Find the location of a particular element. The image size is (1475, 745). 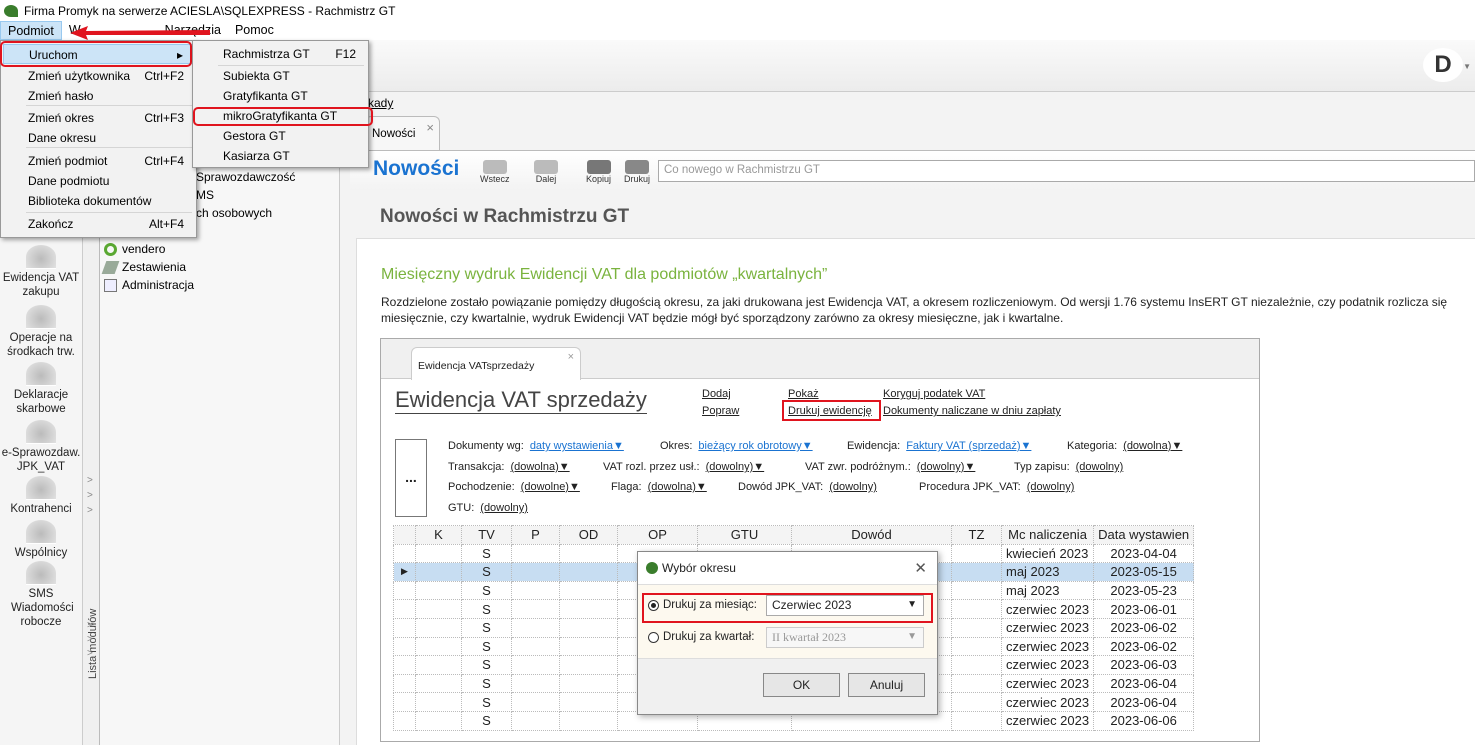

content-title: Nowości w Rachmistrzu GT is located at coordinates (505, 216).